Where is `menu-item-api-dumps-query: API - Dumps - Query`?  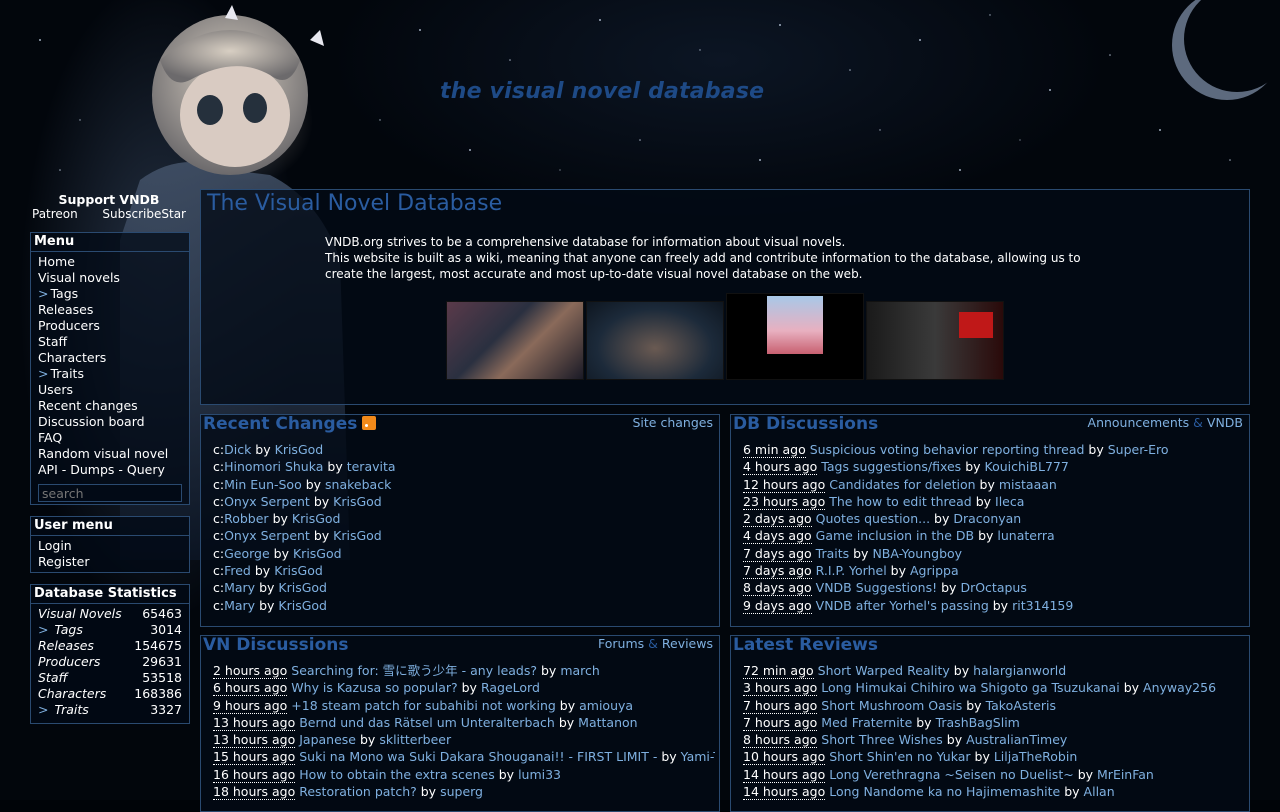
menu-item-api-dumps-query: API - Dumps - Query is located at coordinates (110, 470).